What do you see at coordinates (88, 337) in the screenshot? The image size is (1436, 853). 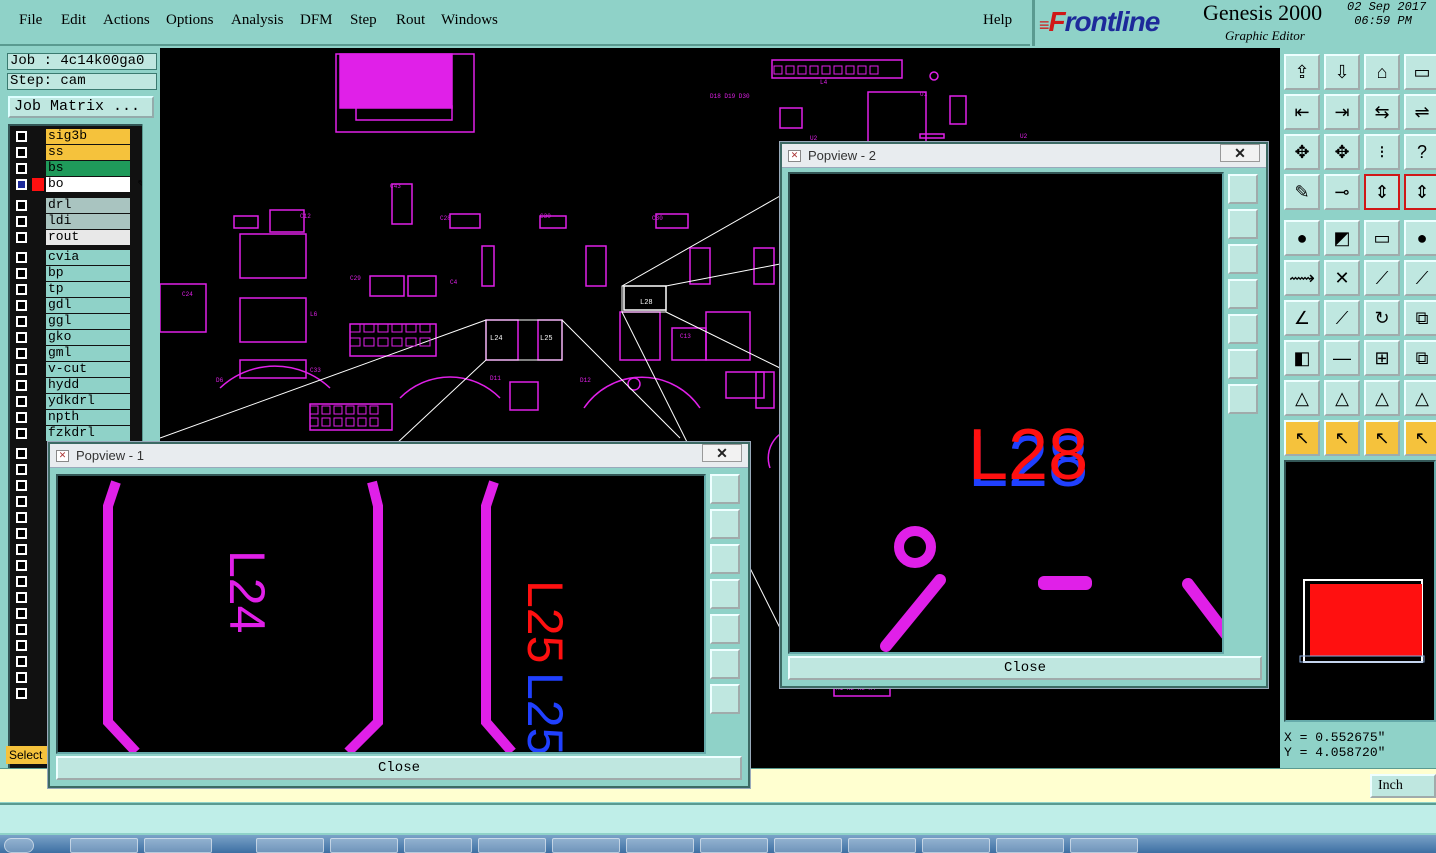 I see `layer-name: gko` at bounding box center [88, 337].